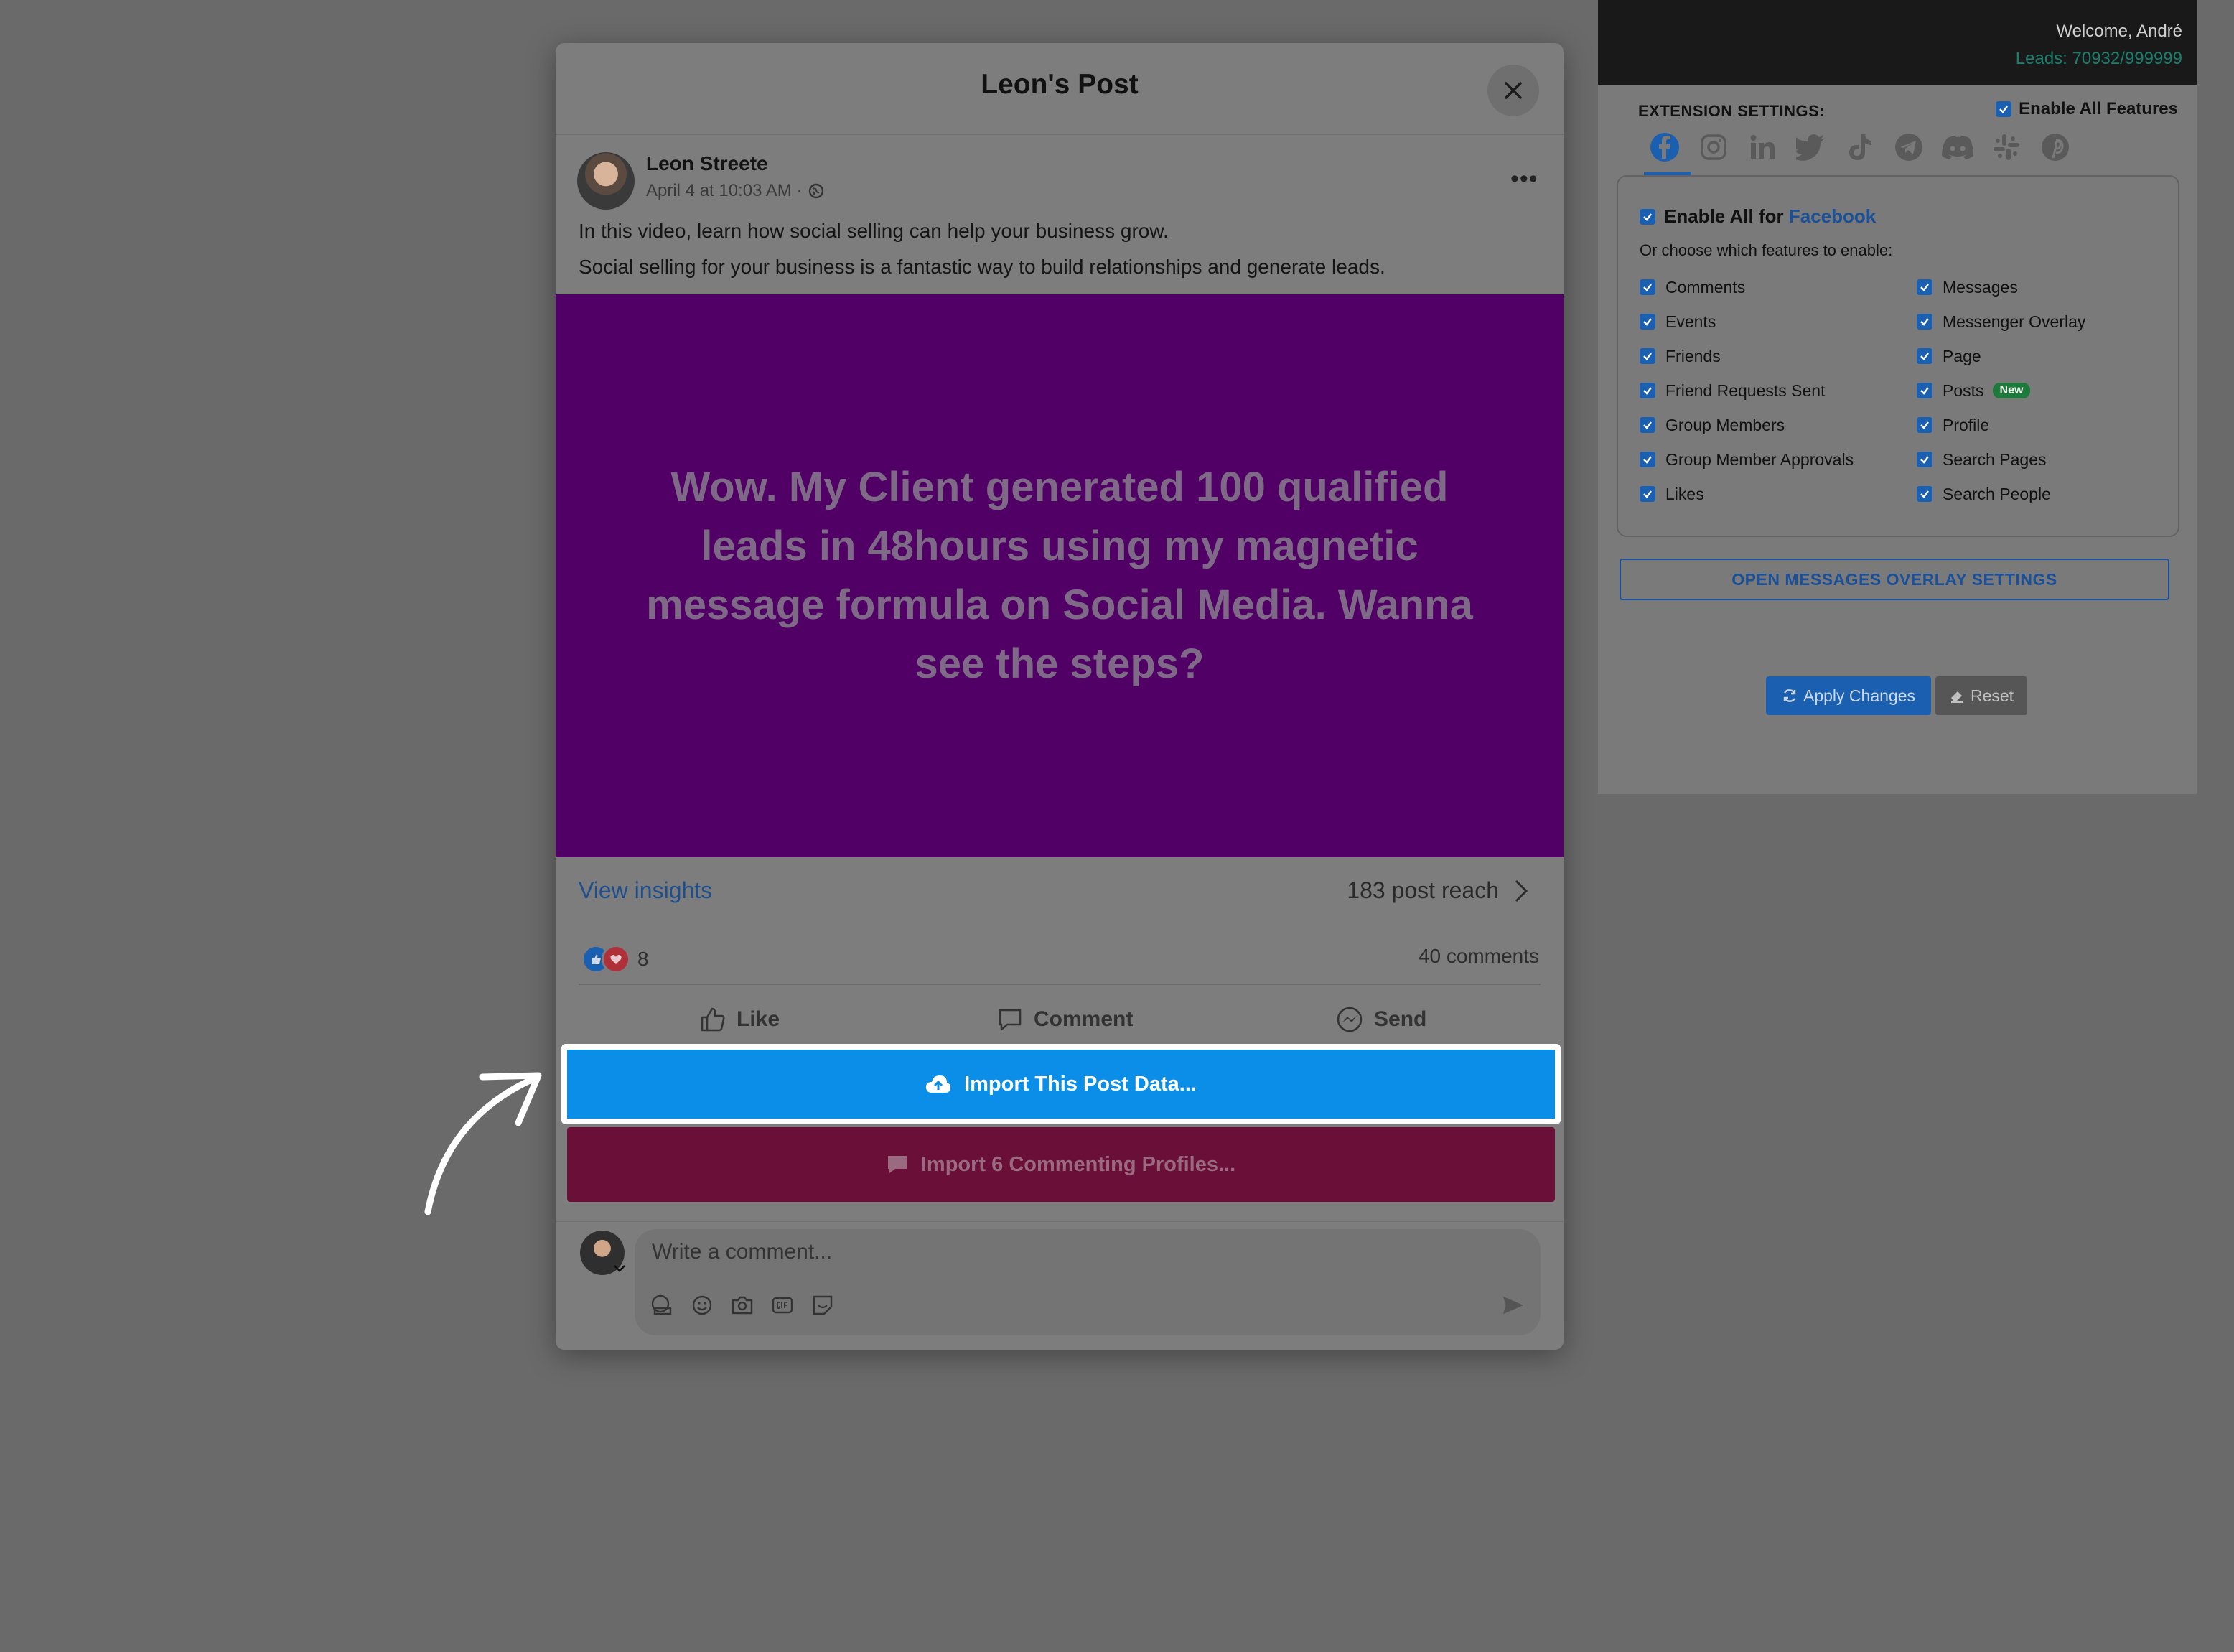 The height and width of the screenshot is (1652, 2234). I want to click on more-options-icon: •••, so click(1524, 179).